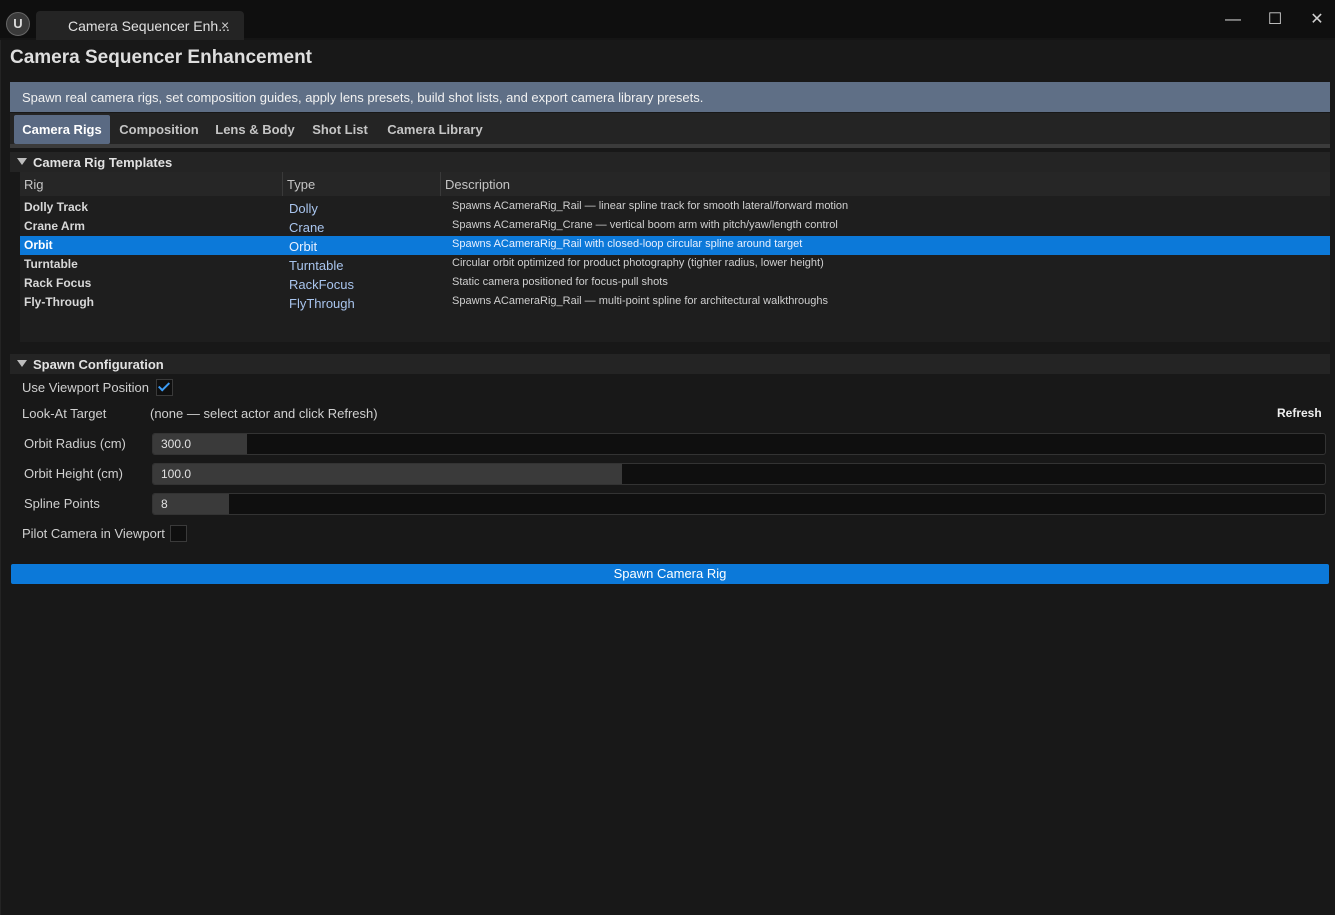 This screenshot has height=915, width=1335. What do you see at coordinates (264, 413) in the screenshot?
I see `look-at-value: (none — select actor and click Refresh)` at bounding box center [264, 413].